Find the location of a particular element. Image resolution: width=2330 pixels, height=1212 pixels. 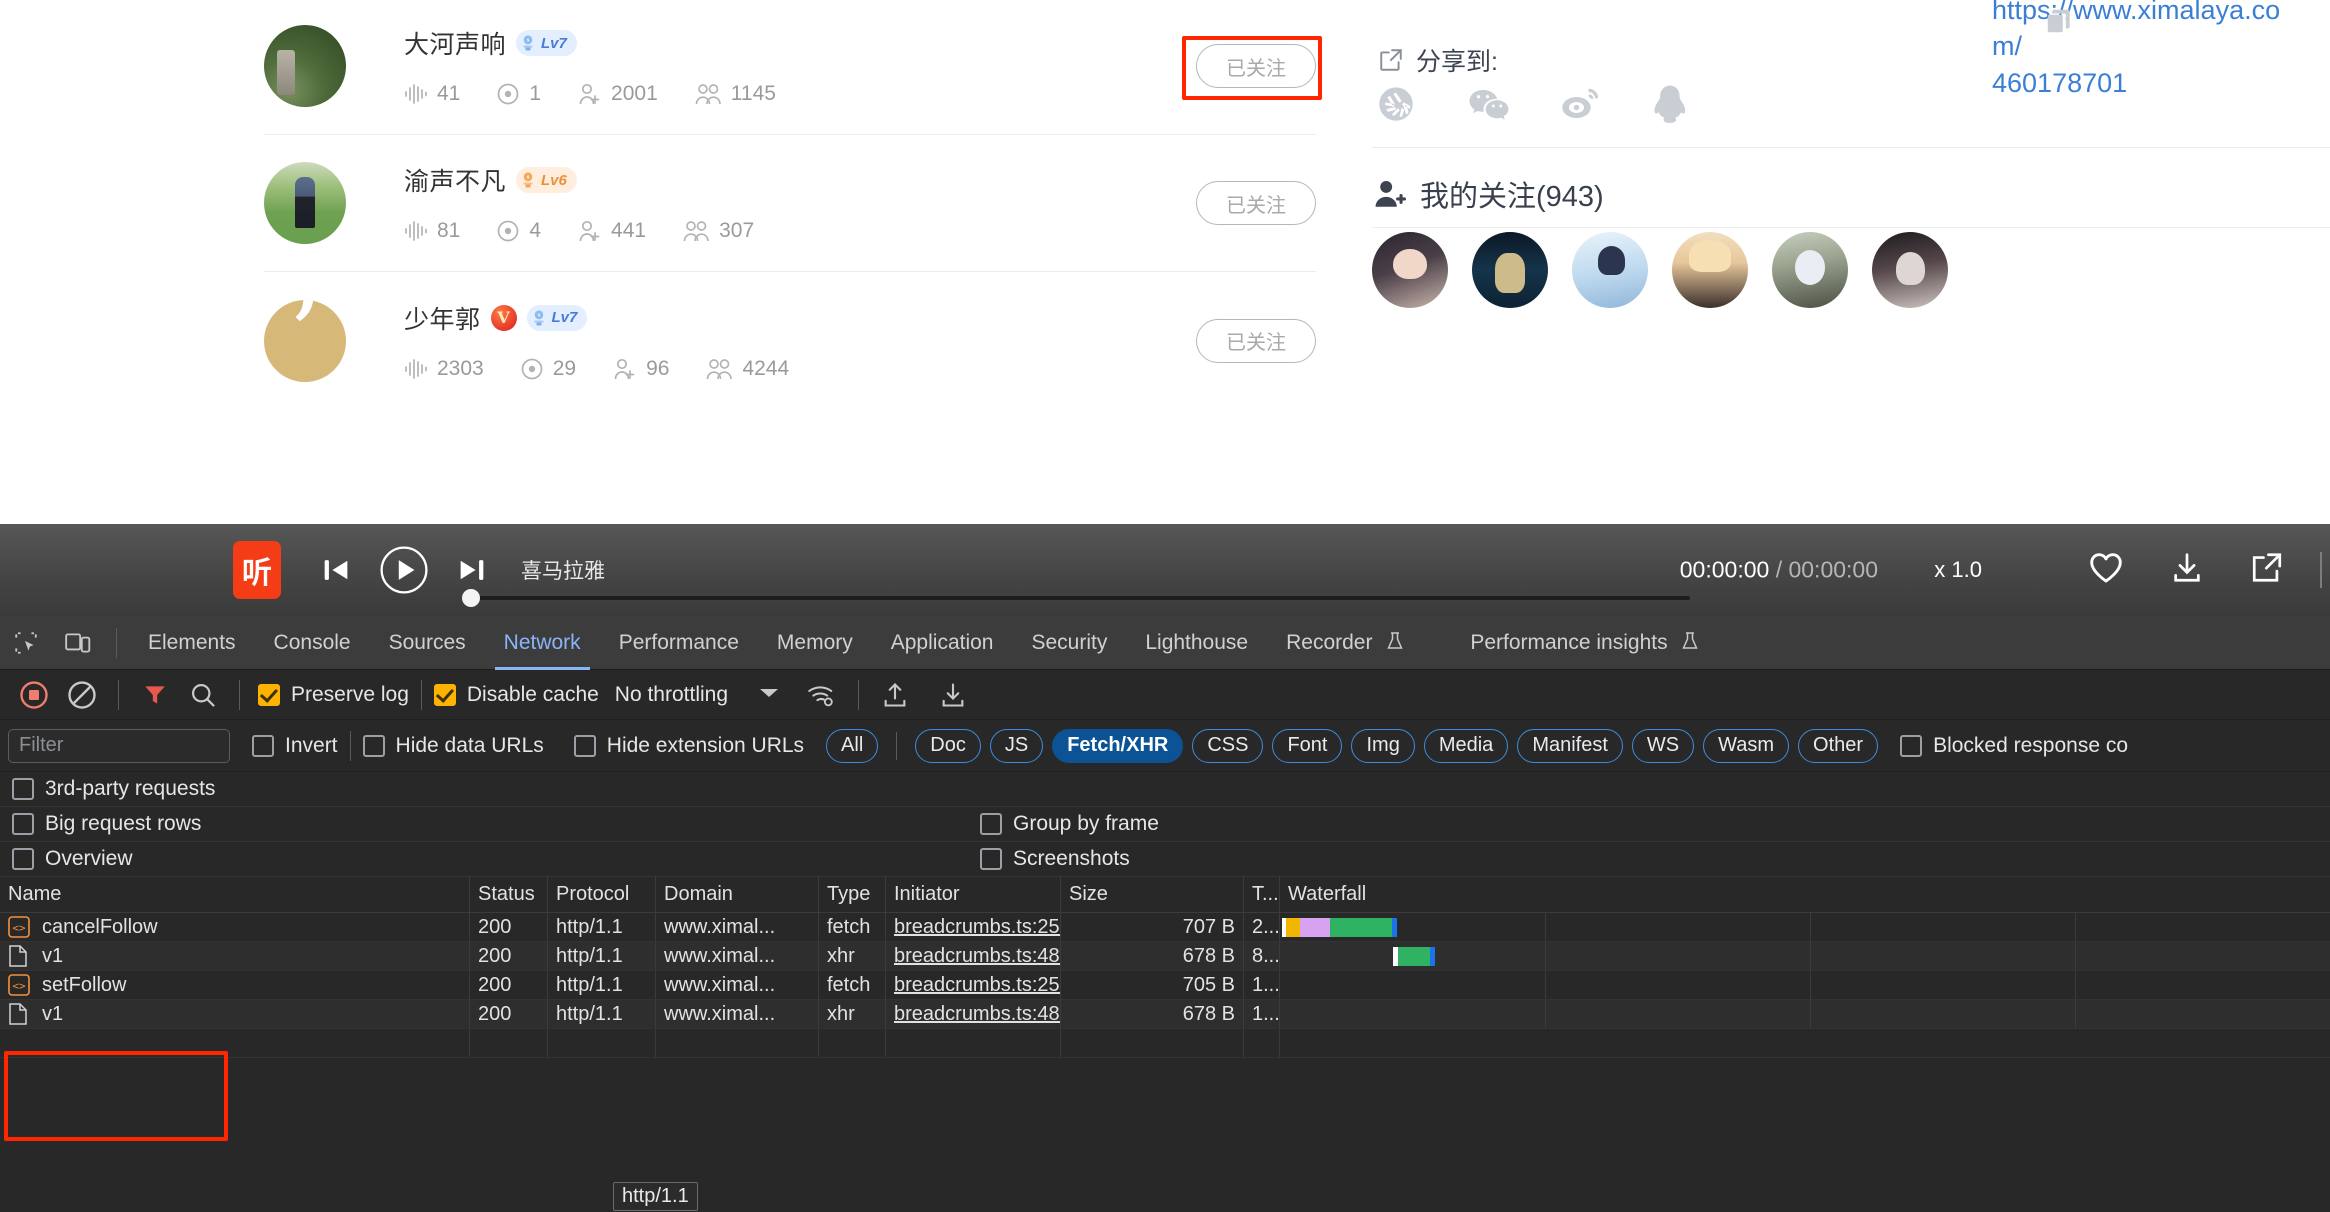

download-icon is located at coordinates (2187, 570).